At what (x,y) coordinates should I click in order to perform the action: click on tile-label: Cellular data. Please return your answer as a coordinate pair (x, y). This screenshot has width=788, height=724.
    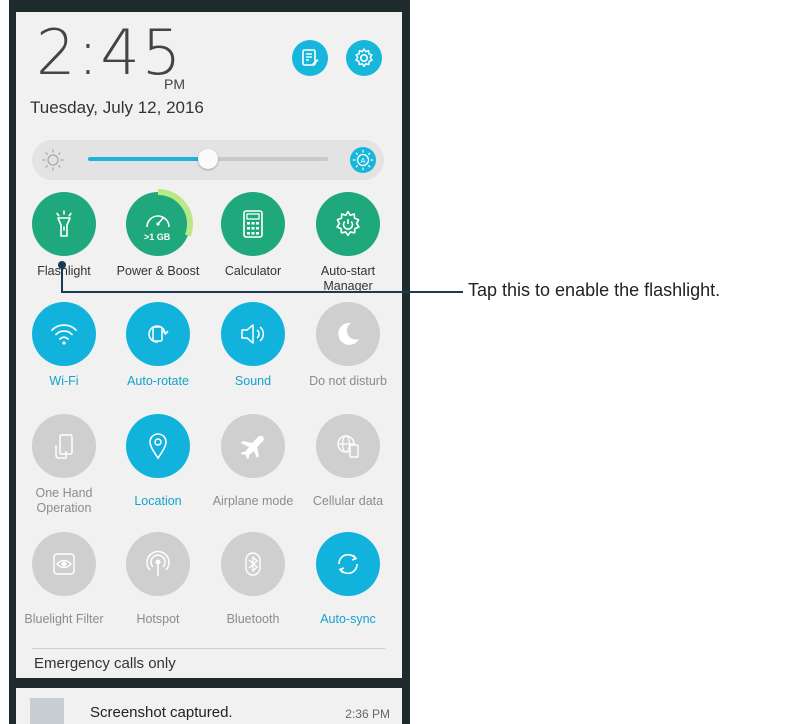
    Looking at the image, I should click on (348, 501).